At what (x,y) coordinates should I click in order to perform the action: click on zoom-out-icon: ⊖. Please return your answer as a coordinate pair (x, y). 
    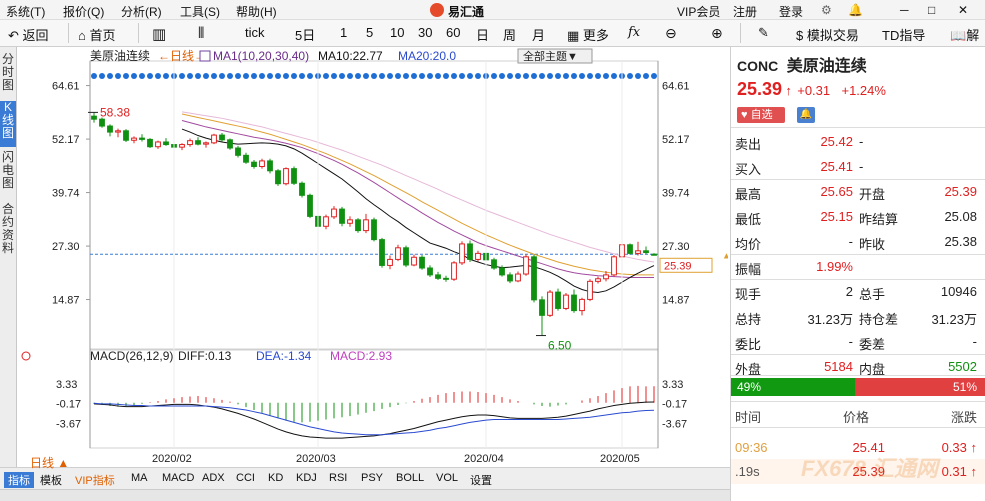
    Looking at the image, I should click on (671, 33).